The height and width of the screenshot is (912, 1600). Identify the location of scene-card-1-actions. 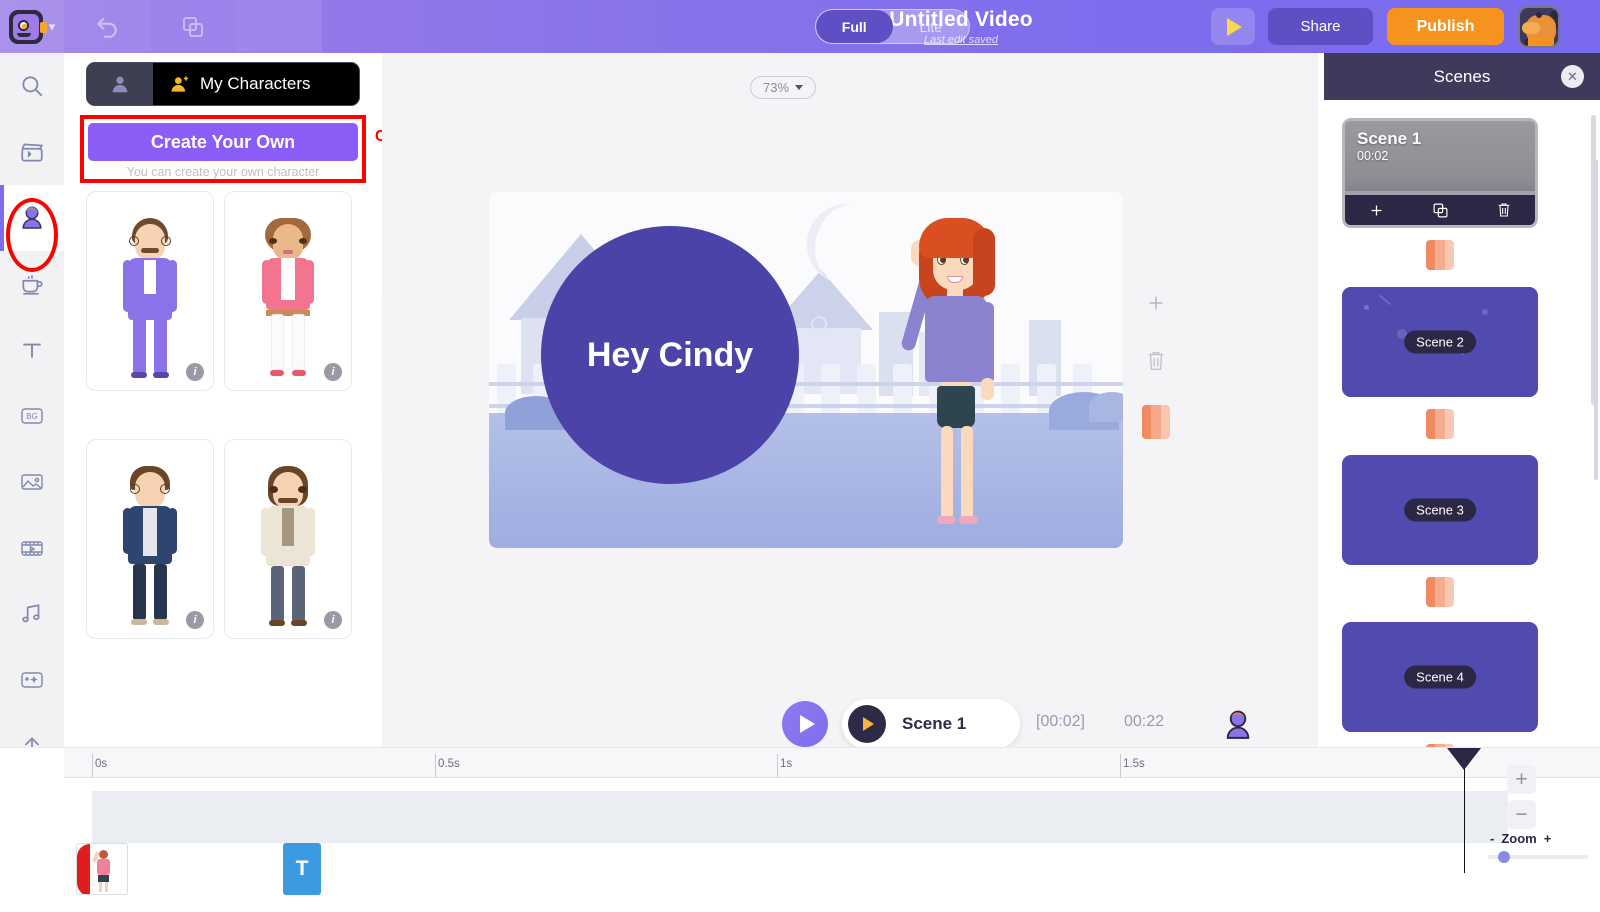
(1440, 210).